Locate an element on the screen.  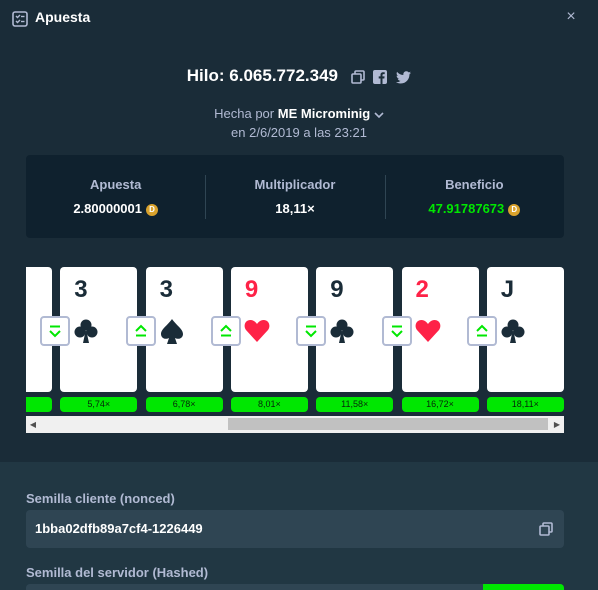
horizontal-scrollbar: ◀ ▶ is located at coordinates (295, 424).